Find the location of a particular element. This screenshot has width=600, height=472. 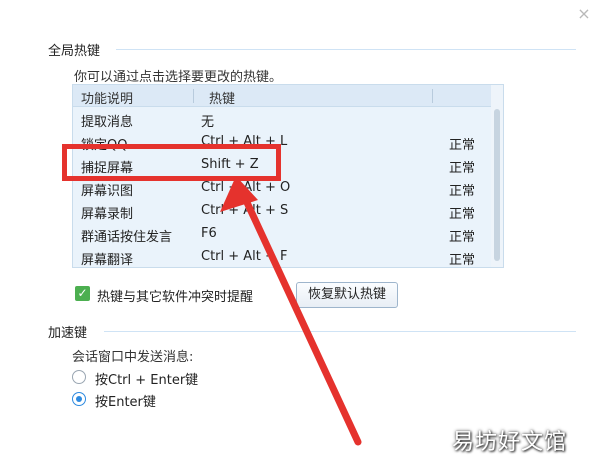

hotkey-cell: F6 is located at coordinates (209, 233).